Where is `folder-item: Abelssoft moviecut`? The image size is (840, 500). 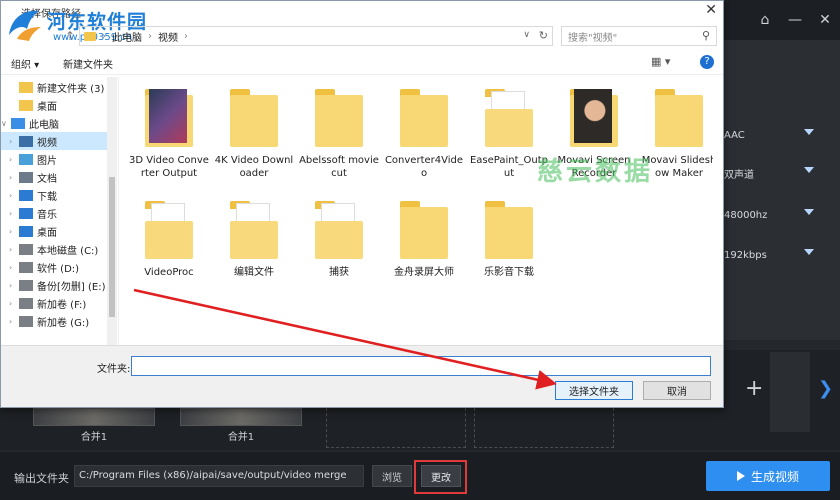 folder-item: Abelssoft moviecut is located at coordinates (339, 133).